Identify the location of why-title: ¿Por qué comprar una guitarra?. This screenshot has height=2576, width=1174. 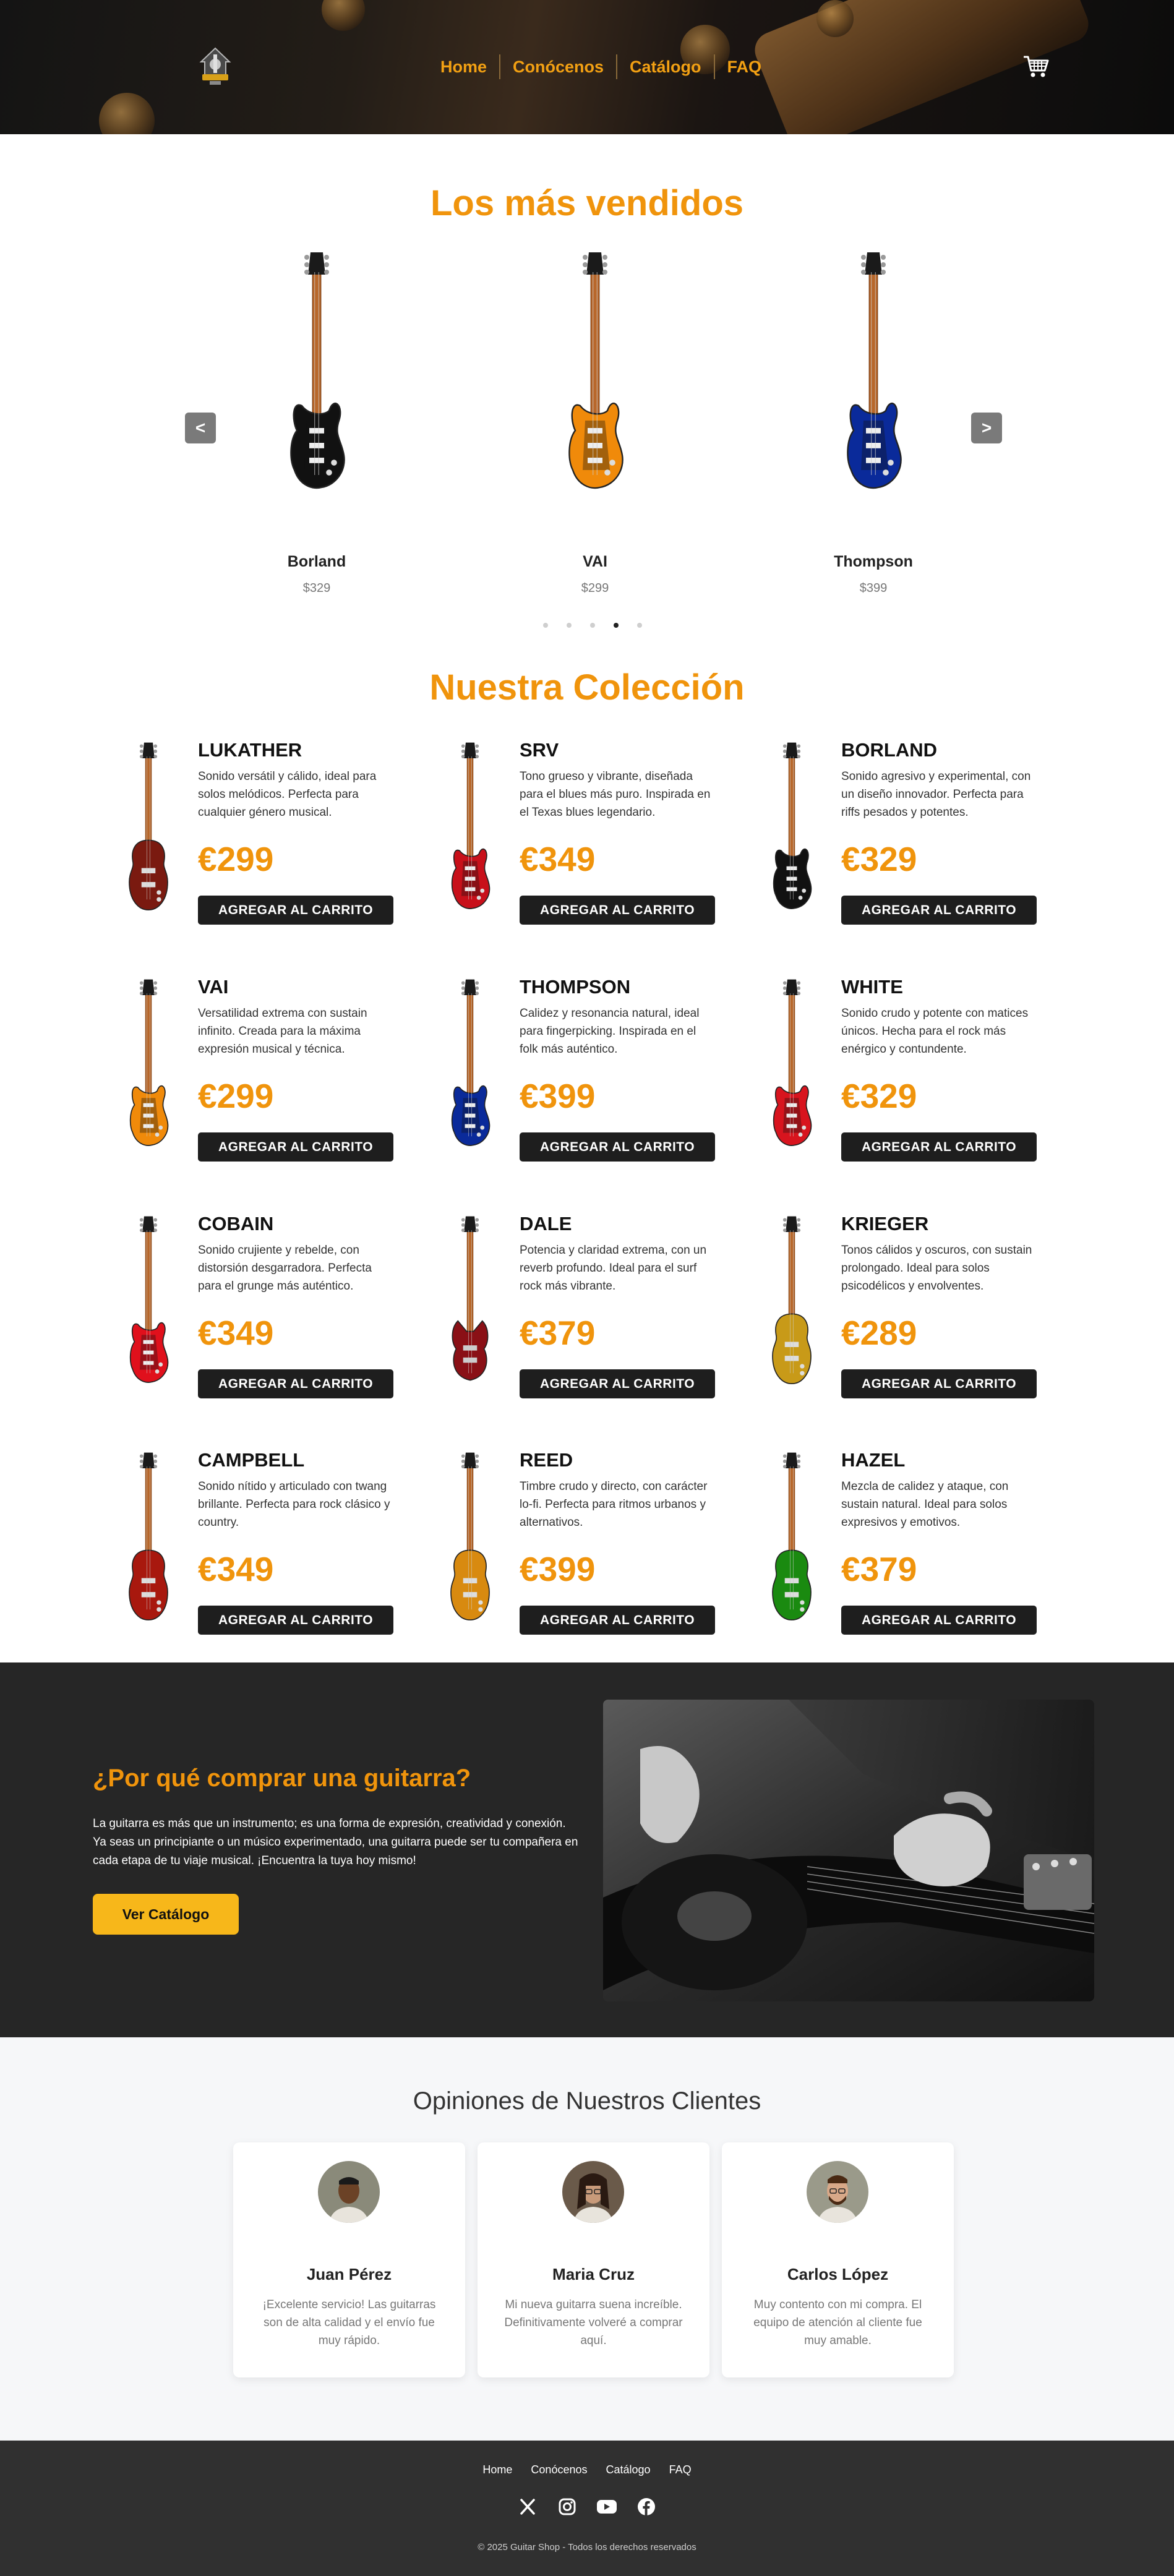
(282, 1778).